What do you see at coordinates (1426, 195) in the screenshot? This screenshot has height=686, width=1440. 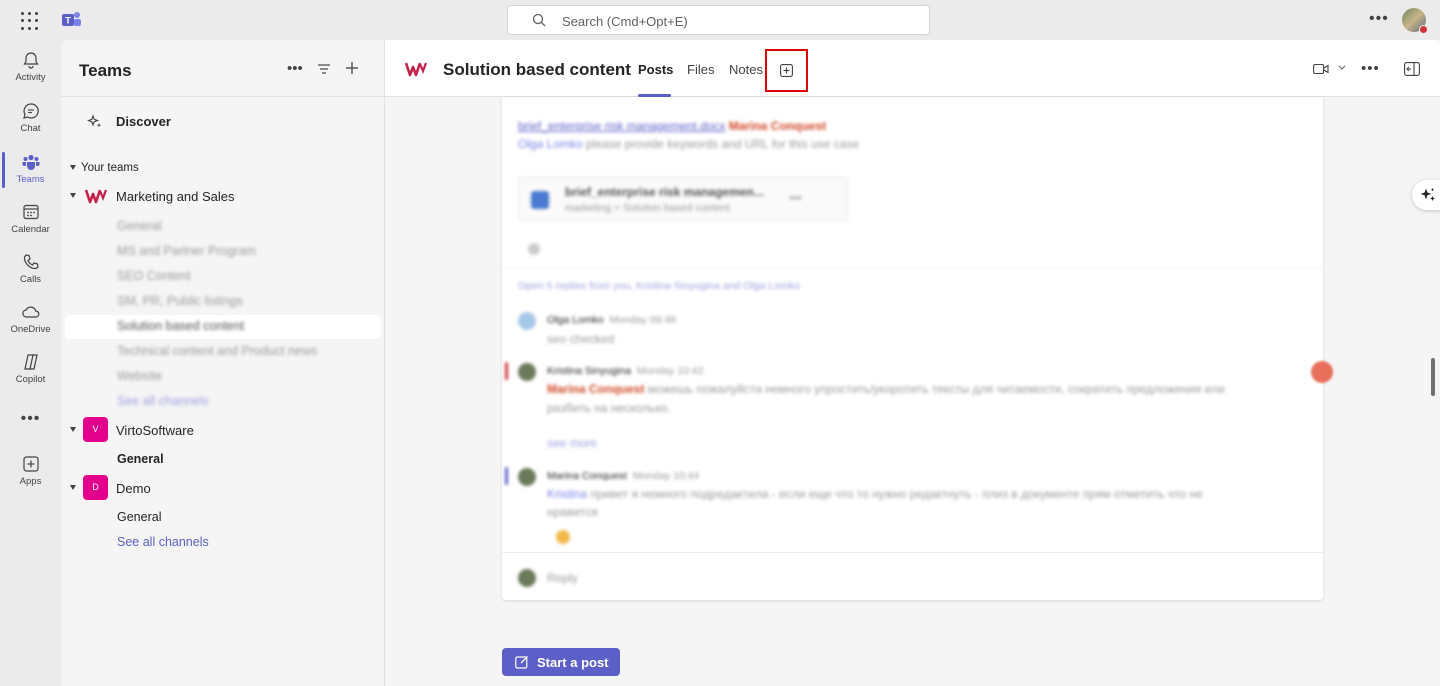 I see `copilot-button` at bounding box center [1426, 195].